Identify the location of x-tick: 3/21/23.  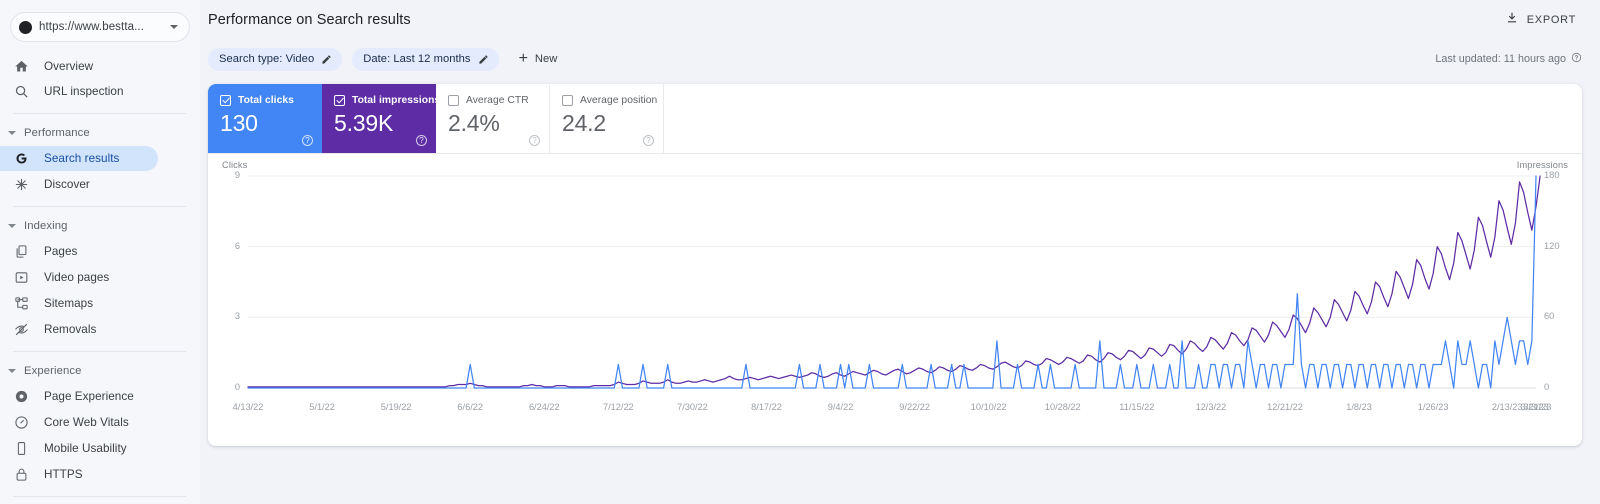
(1536, 407).